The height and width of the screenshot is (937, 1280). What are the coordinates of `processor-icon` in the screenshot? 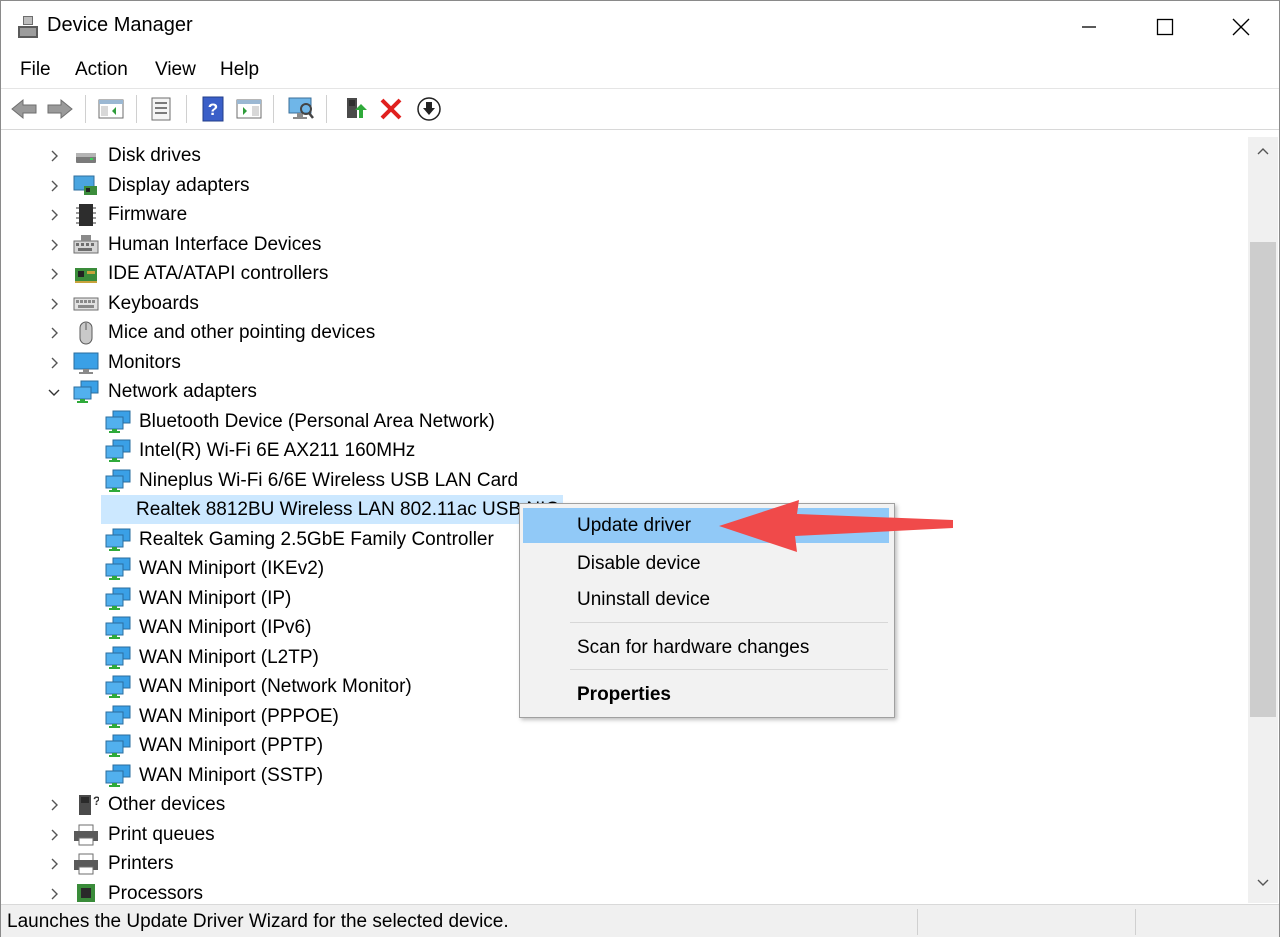 It's located at (86, 893).